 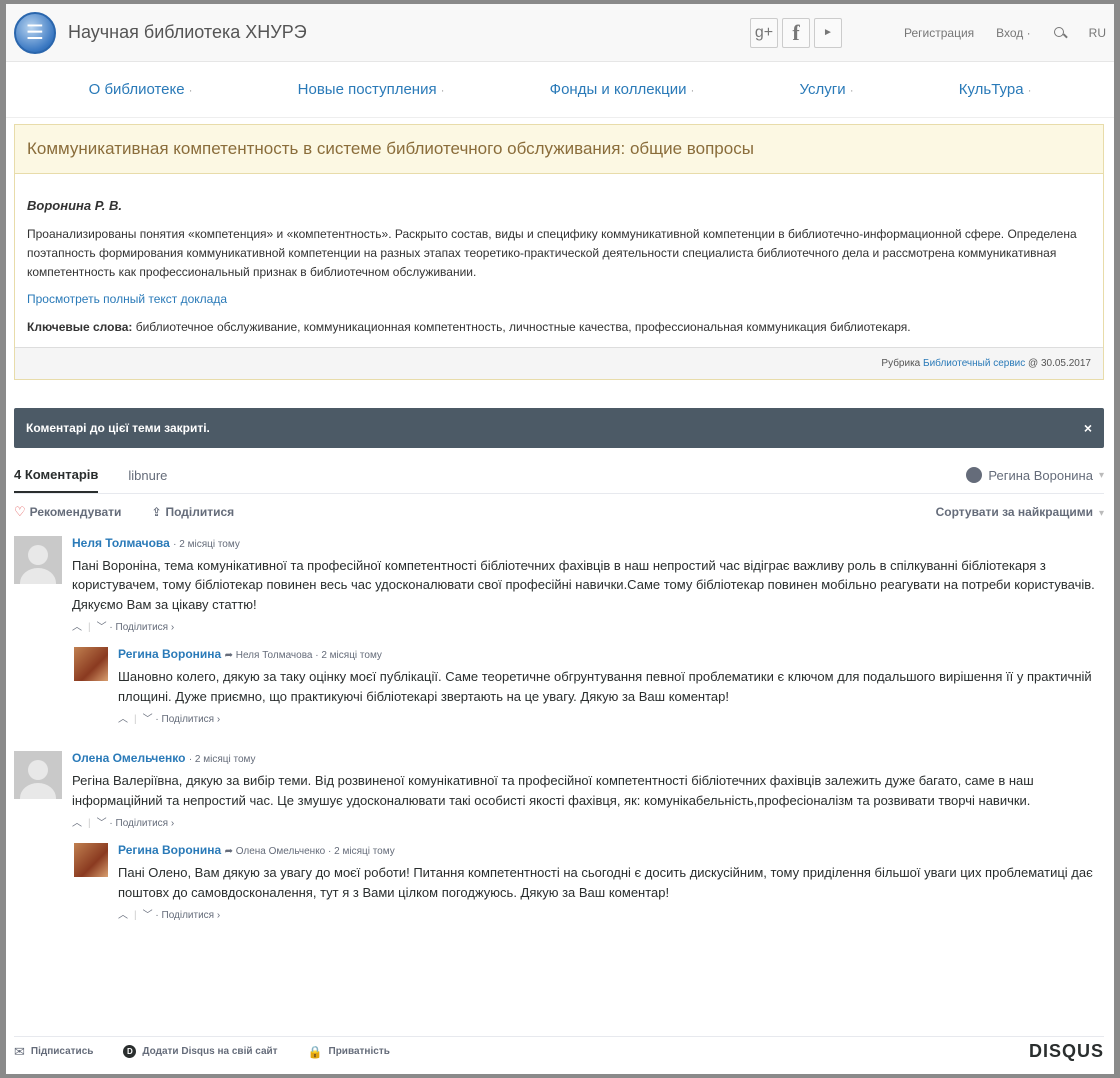 I want to click on youtube-icon: ►, so click(x=828, y=32).